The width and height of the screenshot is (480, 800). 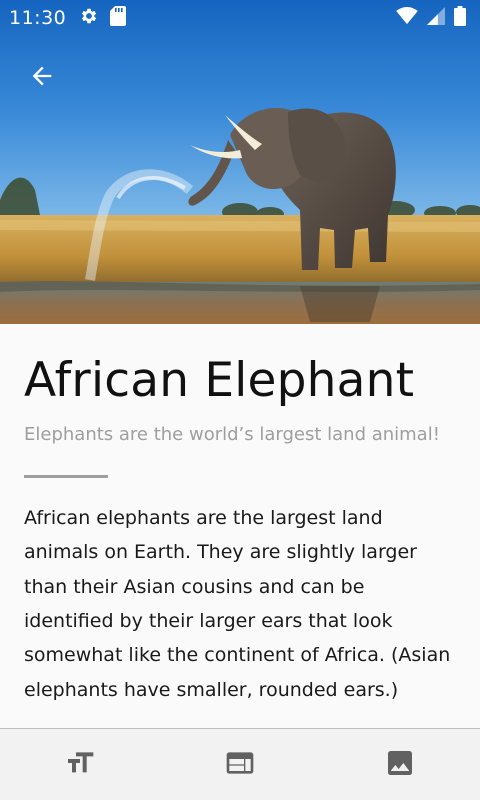 I want to click on text-size-button, so click(x=80, y=764).